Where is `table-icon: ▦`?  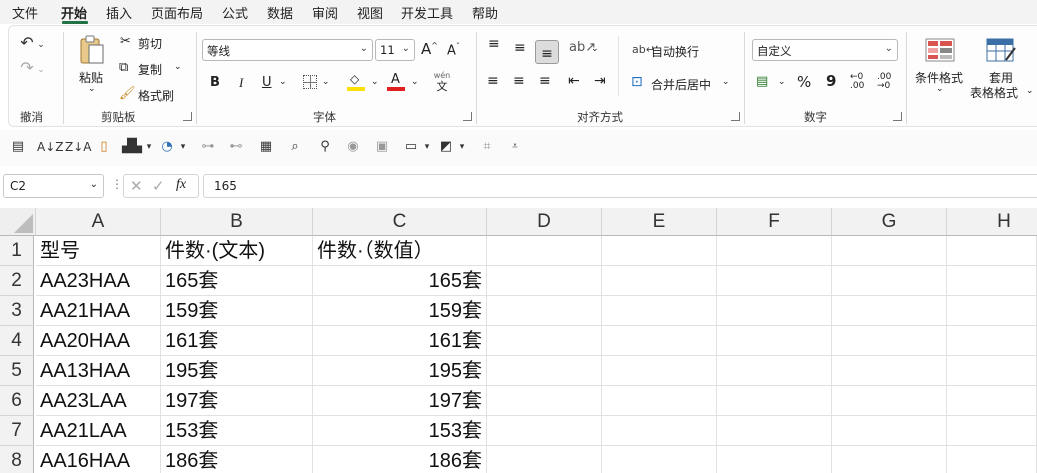 table-icon: ▦ is located at coordinates (266, 147).